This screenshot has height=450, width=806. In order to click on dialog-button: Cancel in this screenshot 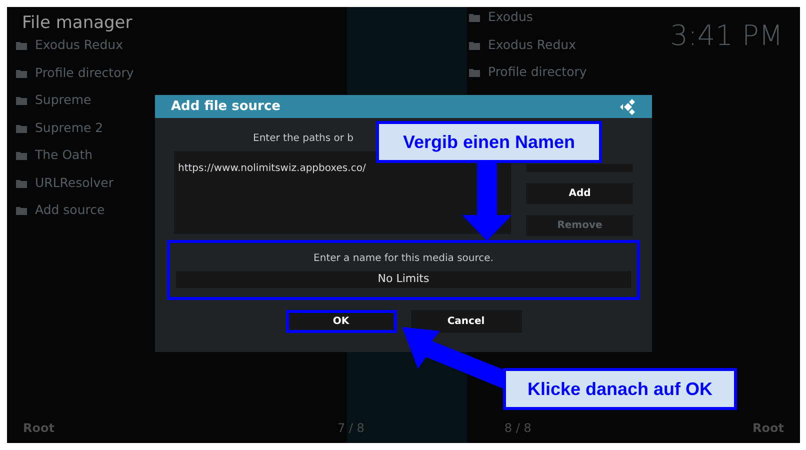, I will do `click(466, 321)`.